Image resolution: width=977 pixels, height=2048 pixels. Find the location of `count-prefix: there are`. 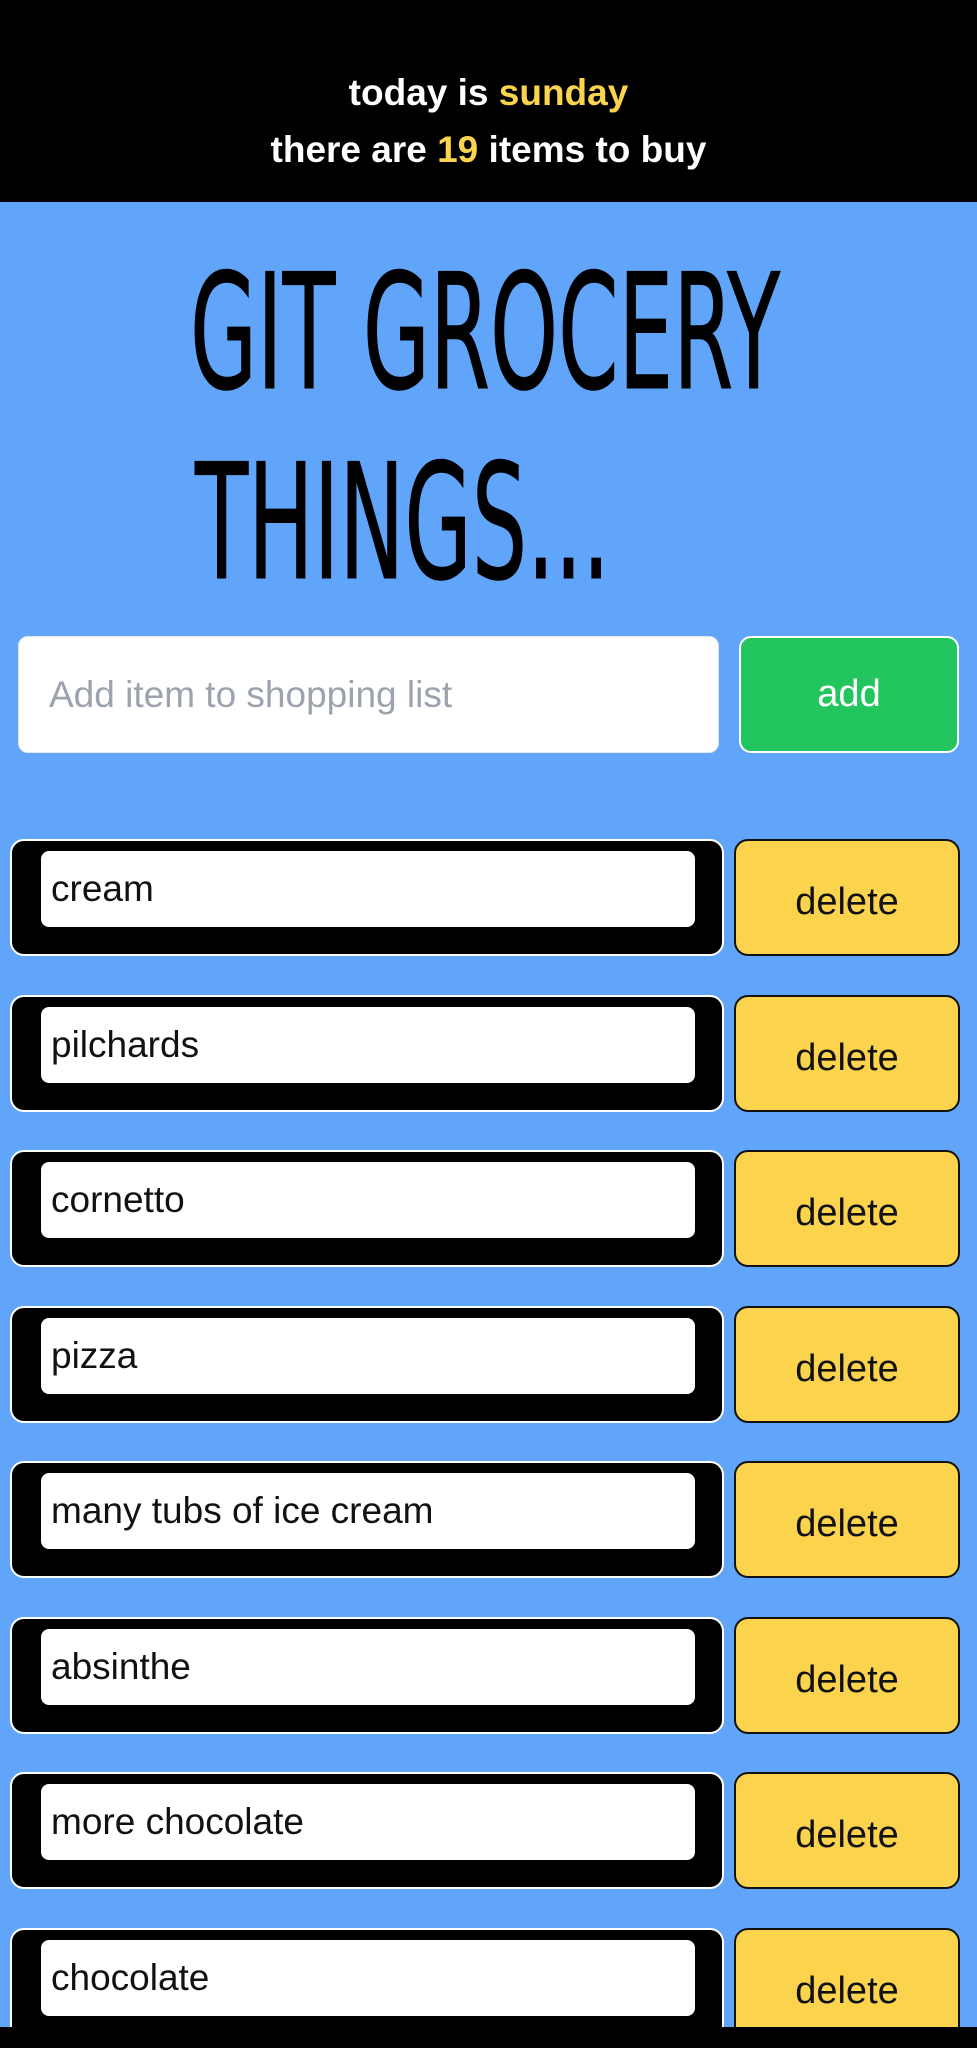

count-prefix: there are is located at coordinates (354, 149).